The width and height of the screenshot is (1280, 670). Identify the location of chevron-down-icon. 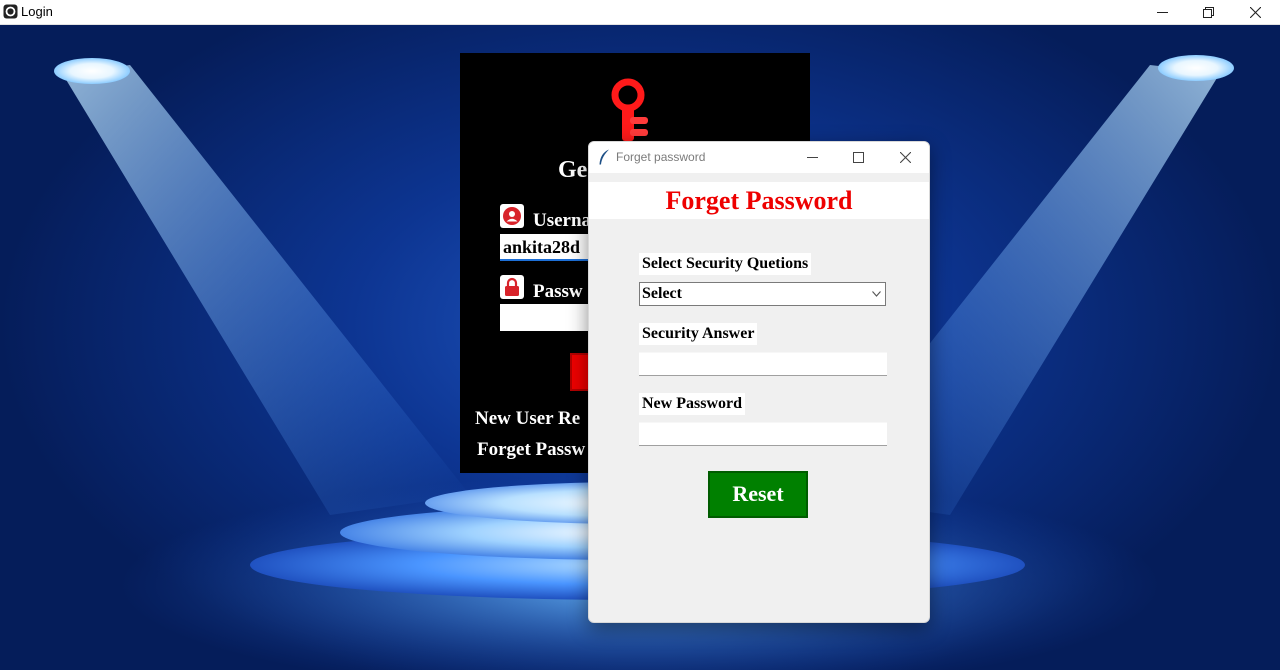
(876, 294).